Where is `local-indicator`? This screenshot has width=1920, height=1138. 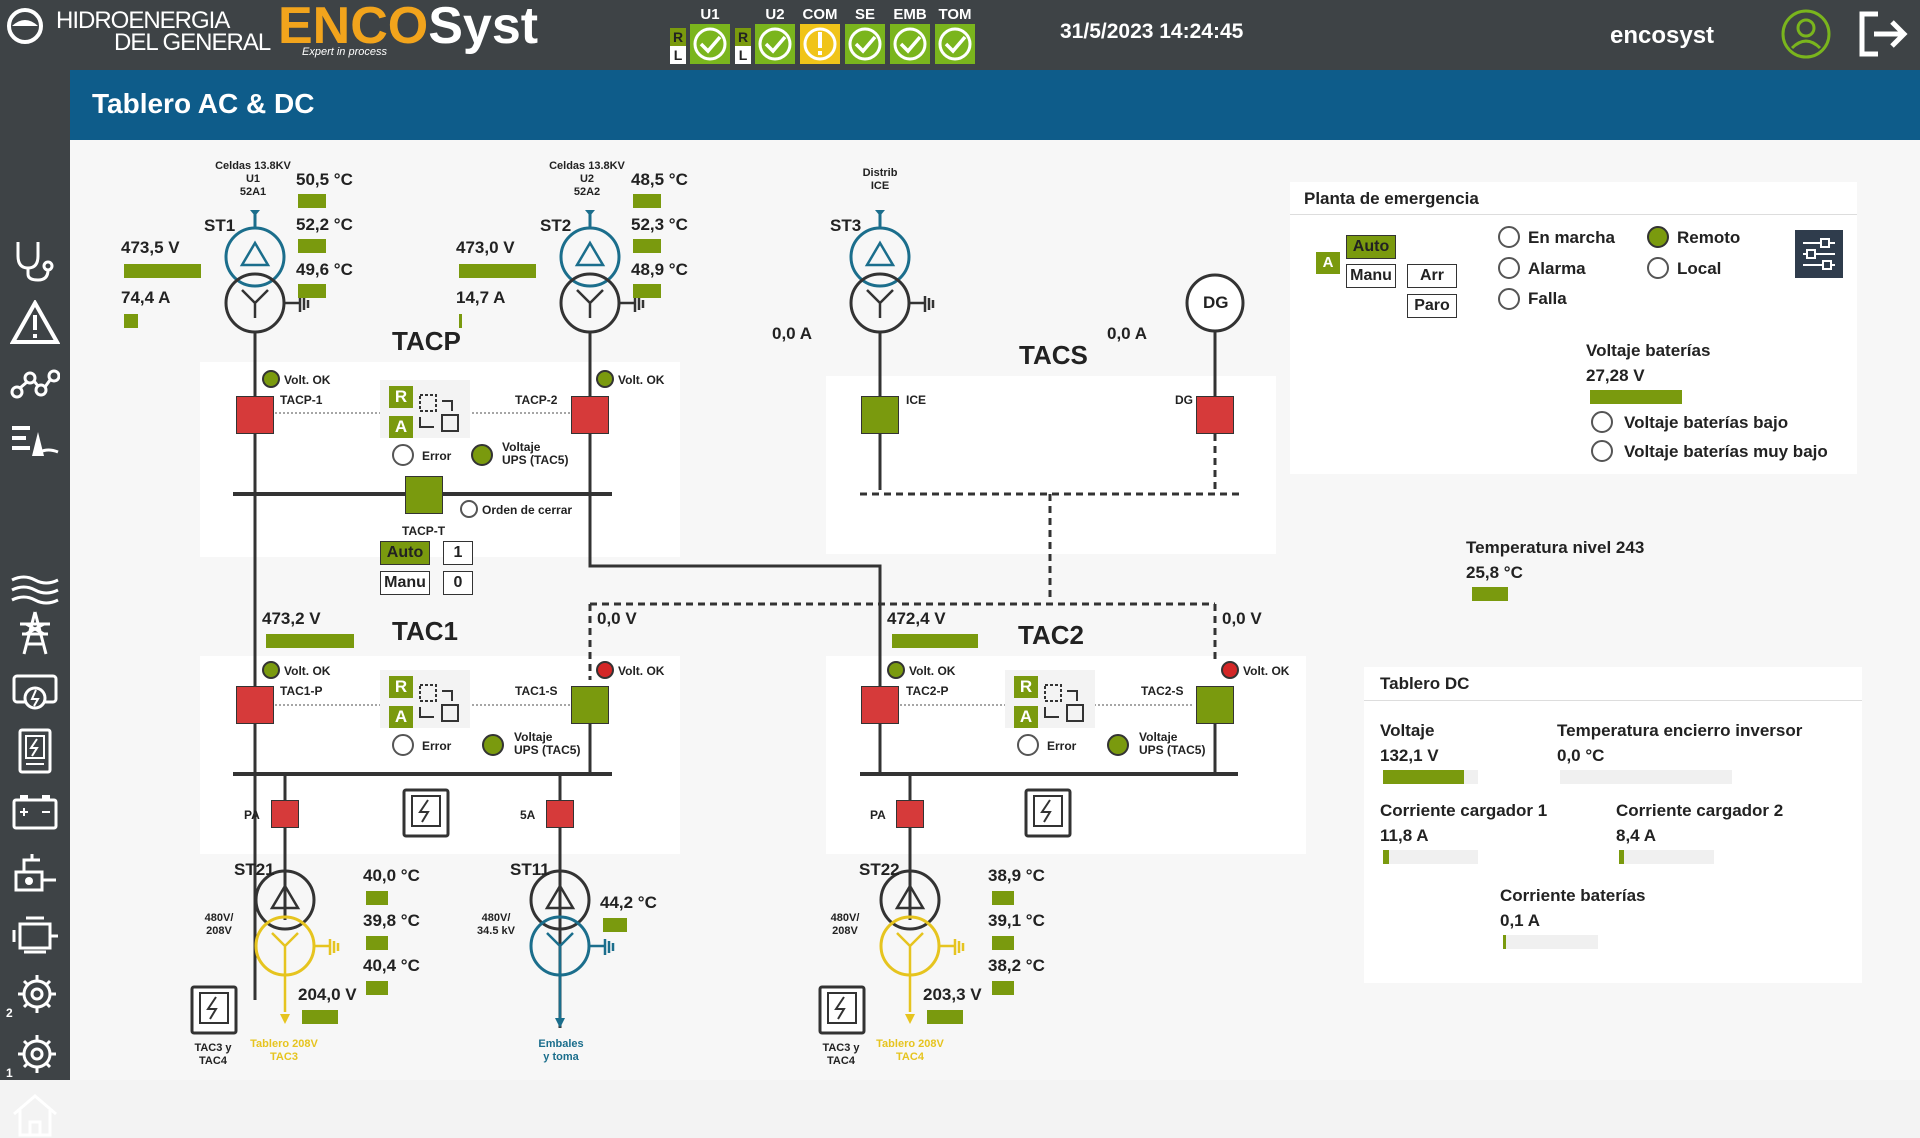
local-indicator is located at coordinates (1658, 268).